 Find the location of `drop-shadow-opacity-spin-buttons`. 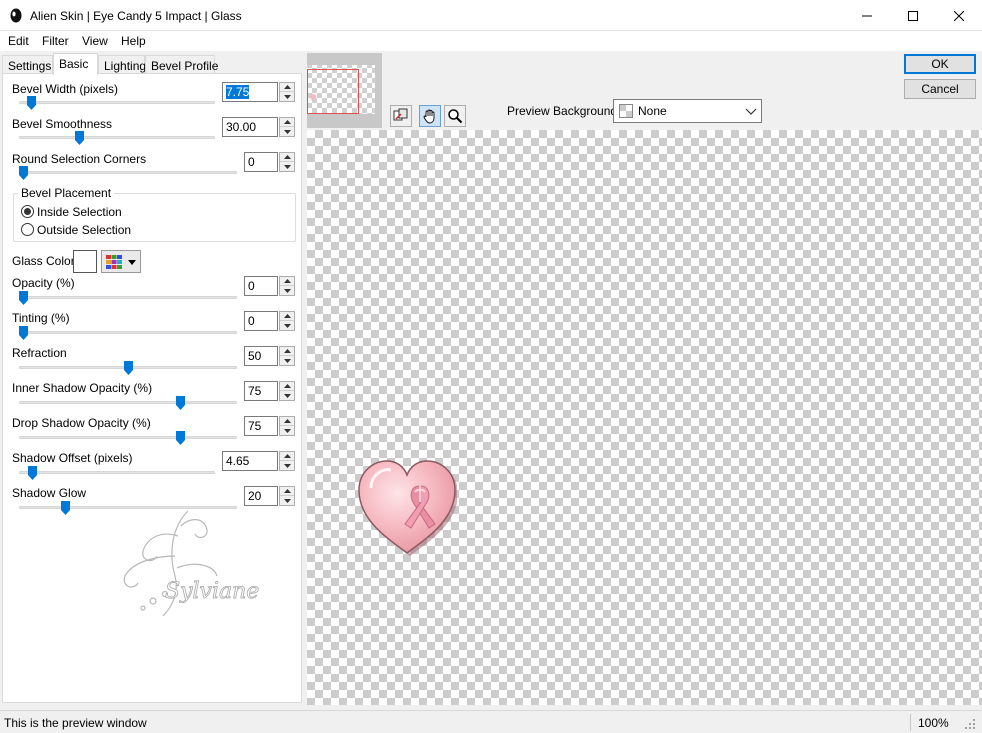

drop-shadow-opacity-spin-buttons is located at coordinates (287, 426).